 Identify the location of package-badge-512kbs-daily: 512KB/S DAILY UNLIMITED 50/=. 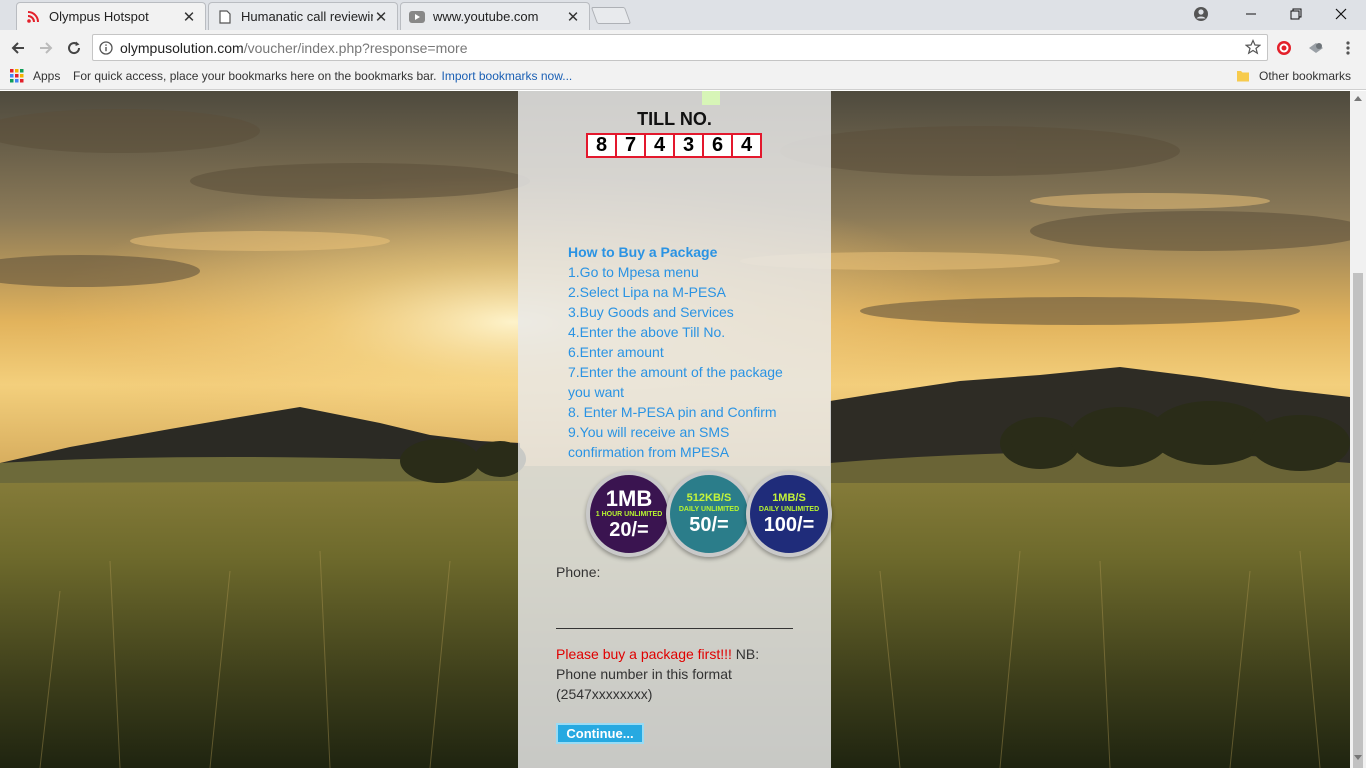
(709, 514).